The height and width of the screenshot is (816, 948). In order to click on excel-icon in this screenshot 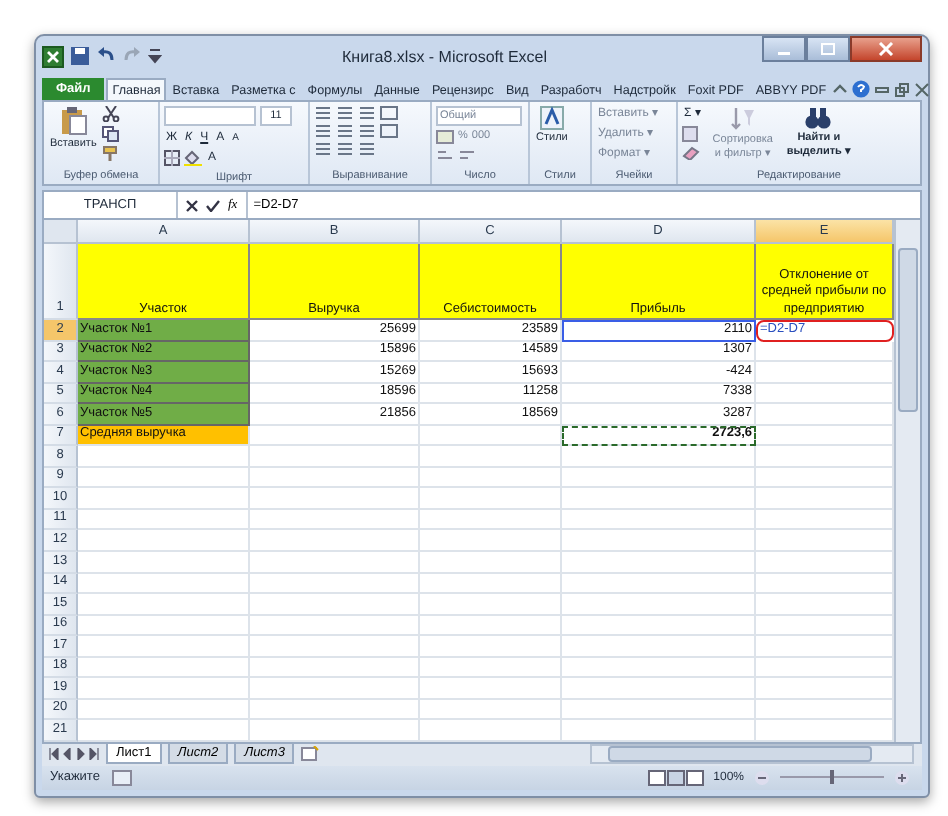, I will do `click(53, 56)`.